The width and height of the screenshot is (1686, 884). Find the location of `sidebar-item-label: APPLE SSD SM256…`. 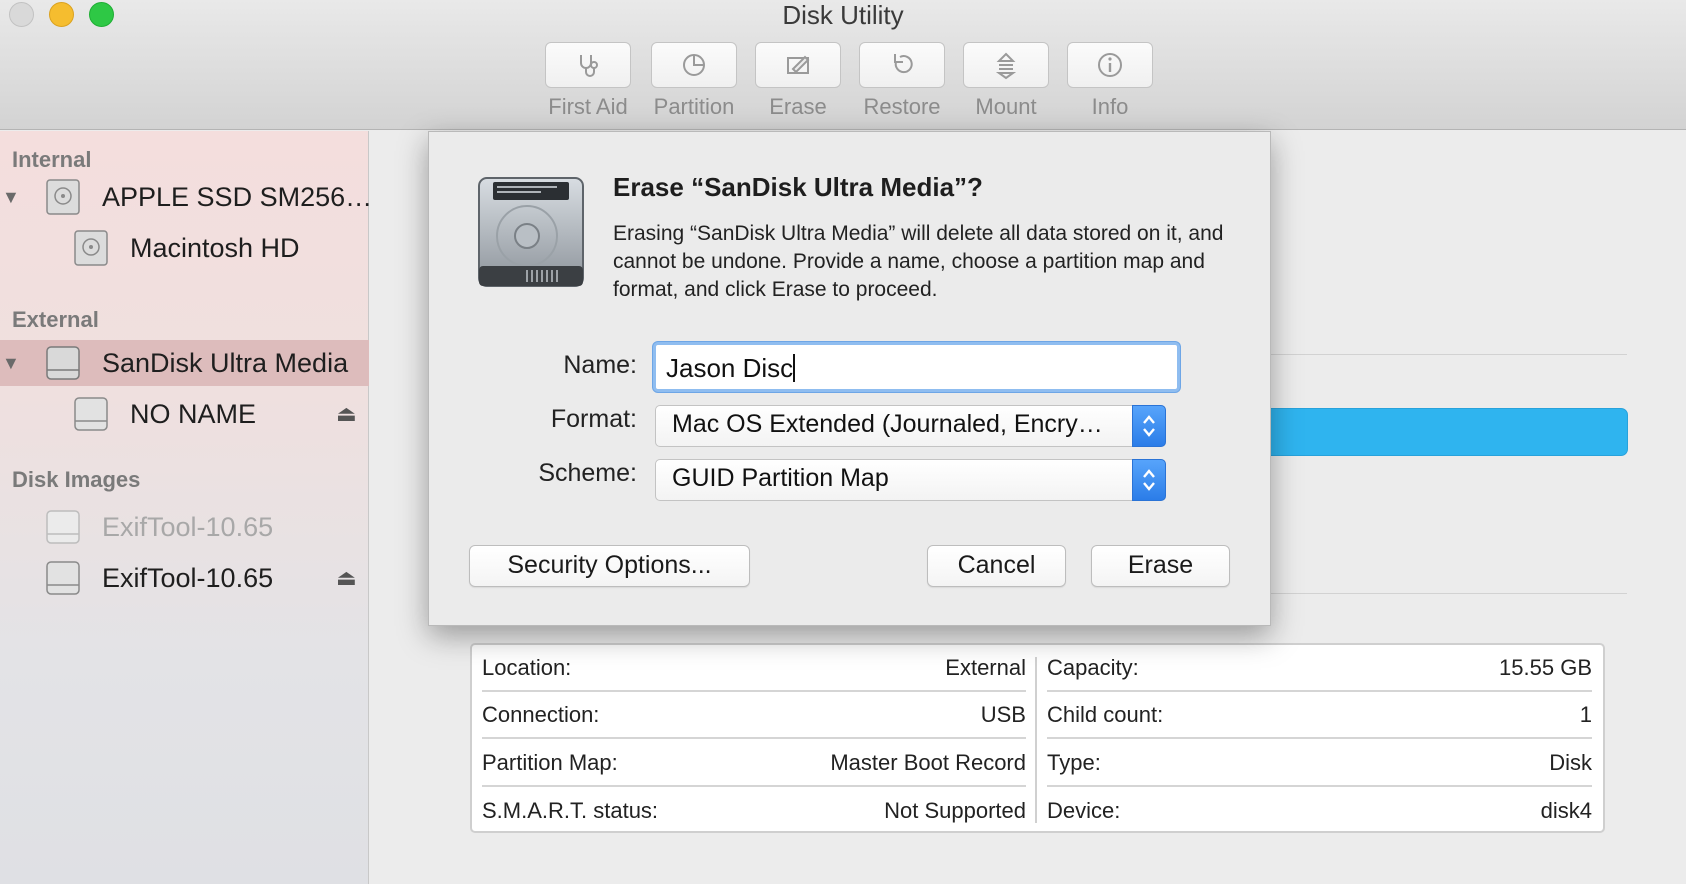

sidebar-item-label: APPLE SSD SM256… is located at coordinates (237, 196).